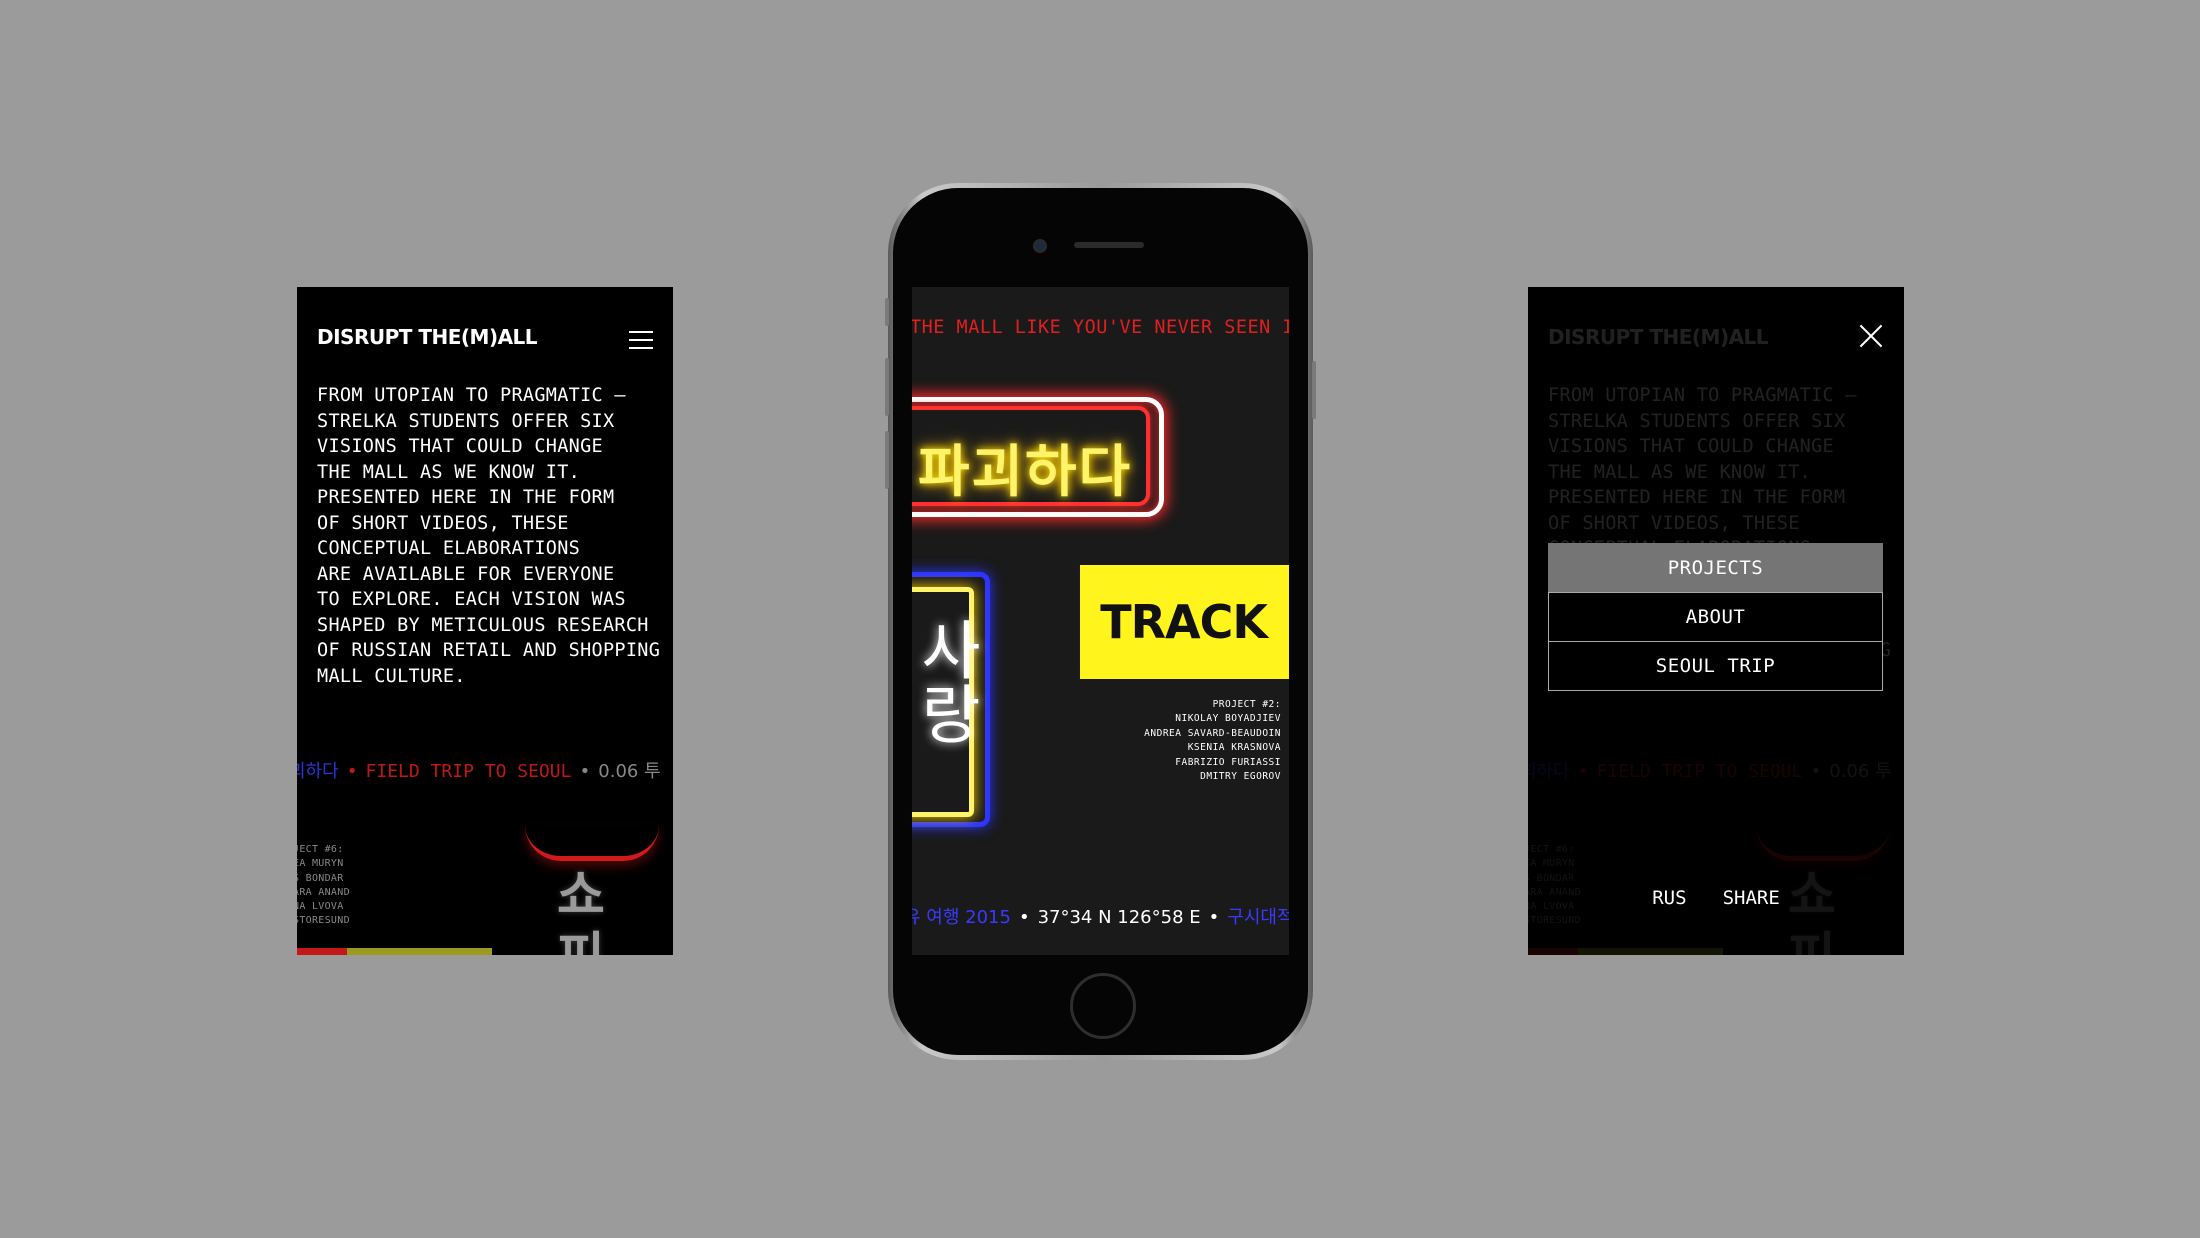 The height and width of the screenshot is (1238, 2200). Describe the element at coordinates (1871, 336) in the screenshot. I see `close-icon` at that location.